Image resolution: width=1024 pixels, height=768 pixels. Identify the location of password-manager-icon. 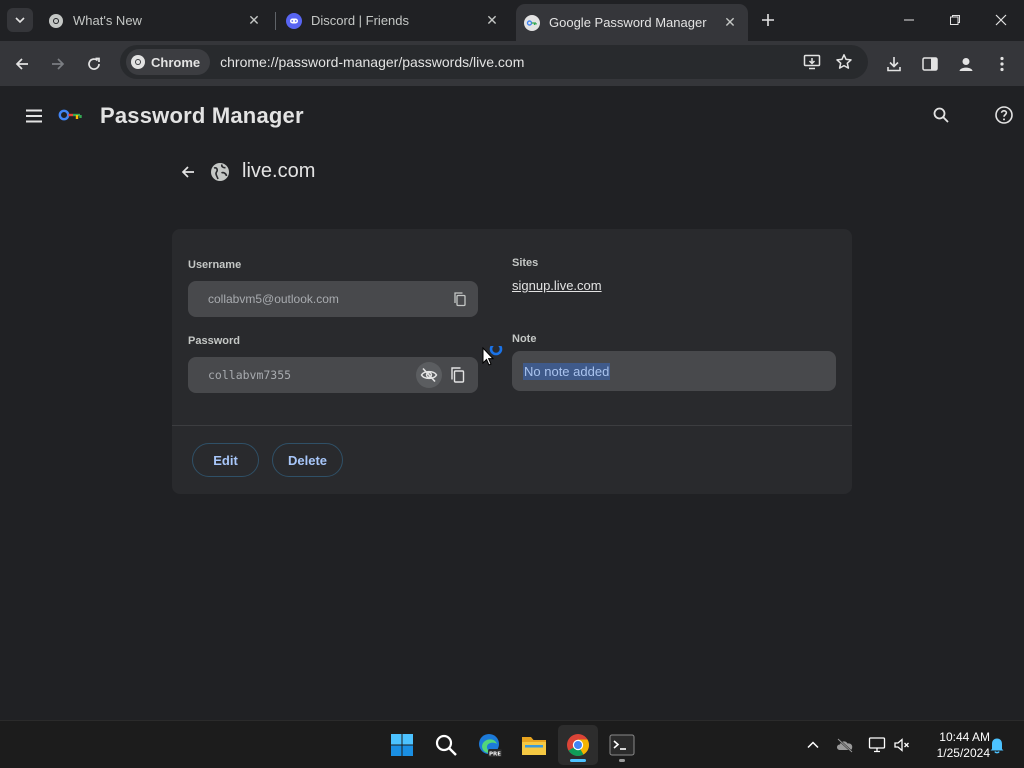
(532, 22).